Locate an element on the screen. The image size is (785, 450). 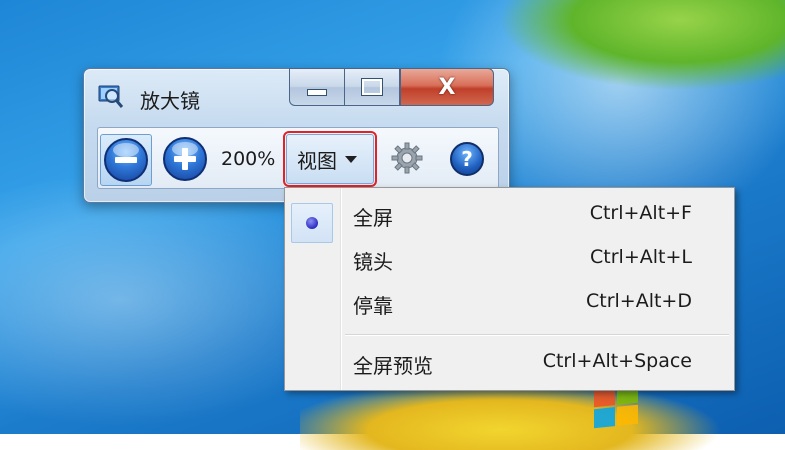
close-button: X is located at coordinates (447, 87).